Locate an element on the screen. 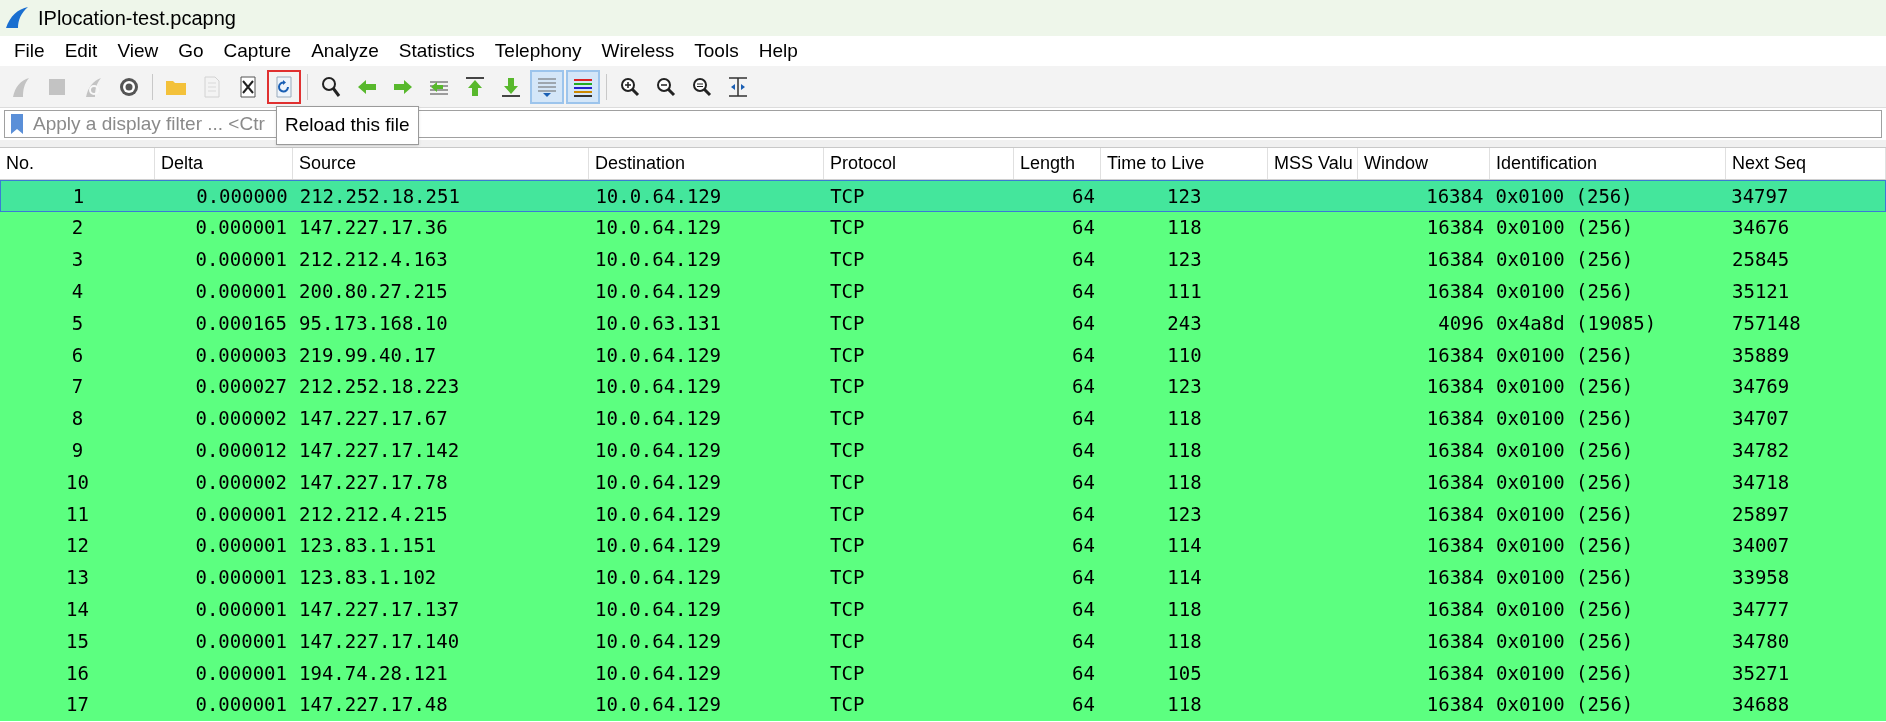 The image size is (1886, 722). column-header: MSS Valu is located at coordinates (1313, 163).